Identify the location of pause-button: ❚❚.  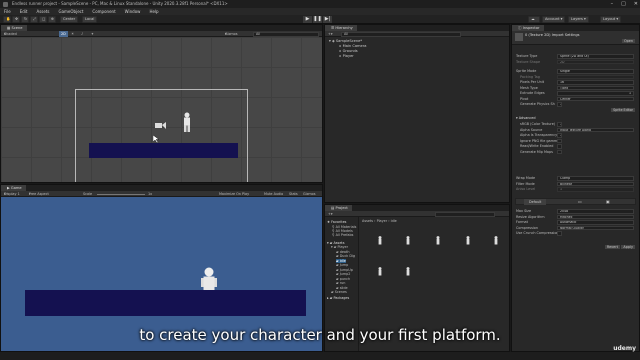
(317, 19).